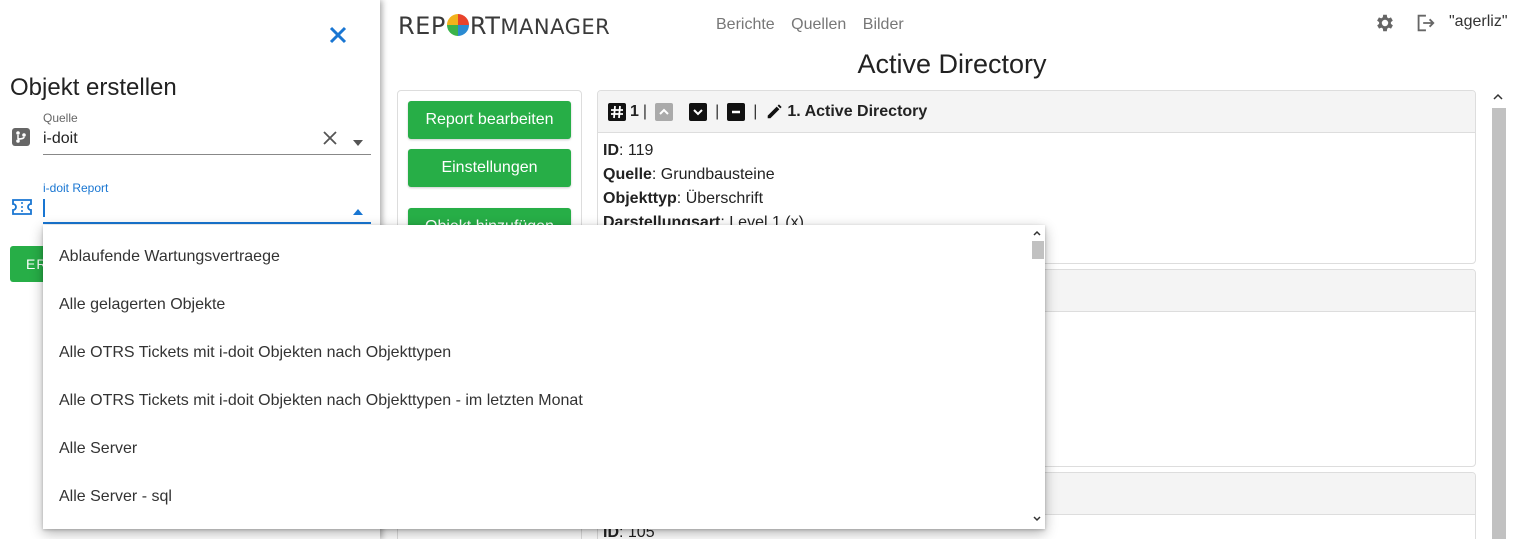 This screenshot has height=539, width=1514. I want to click on field-value: : 119, so click(636, 150).